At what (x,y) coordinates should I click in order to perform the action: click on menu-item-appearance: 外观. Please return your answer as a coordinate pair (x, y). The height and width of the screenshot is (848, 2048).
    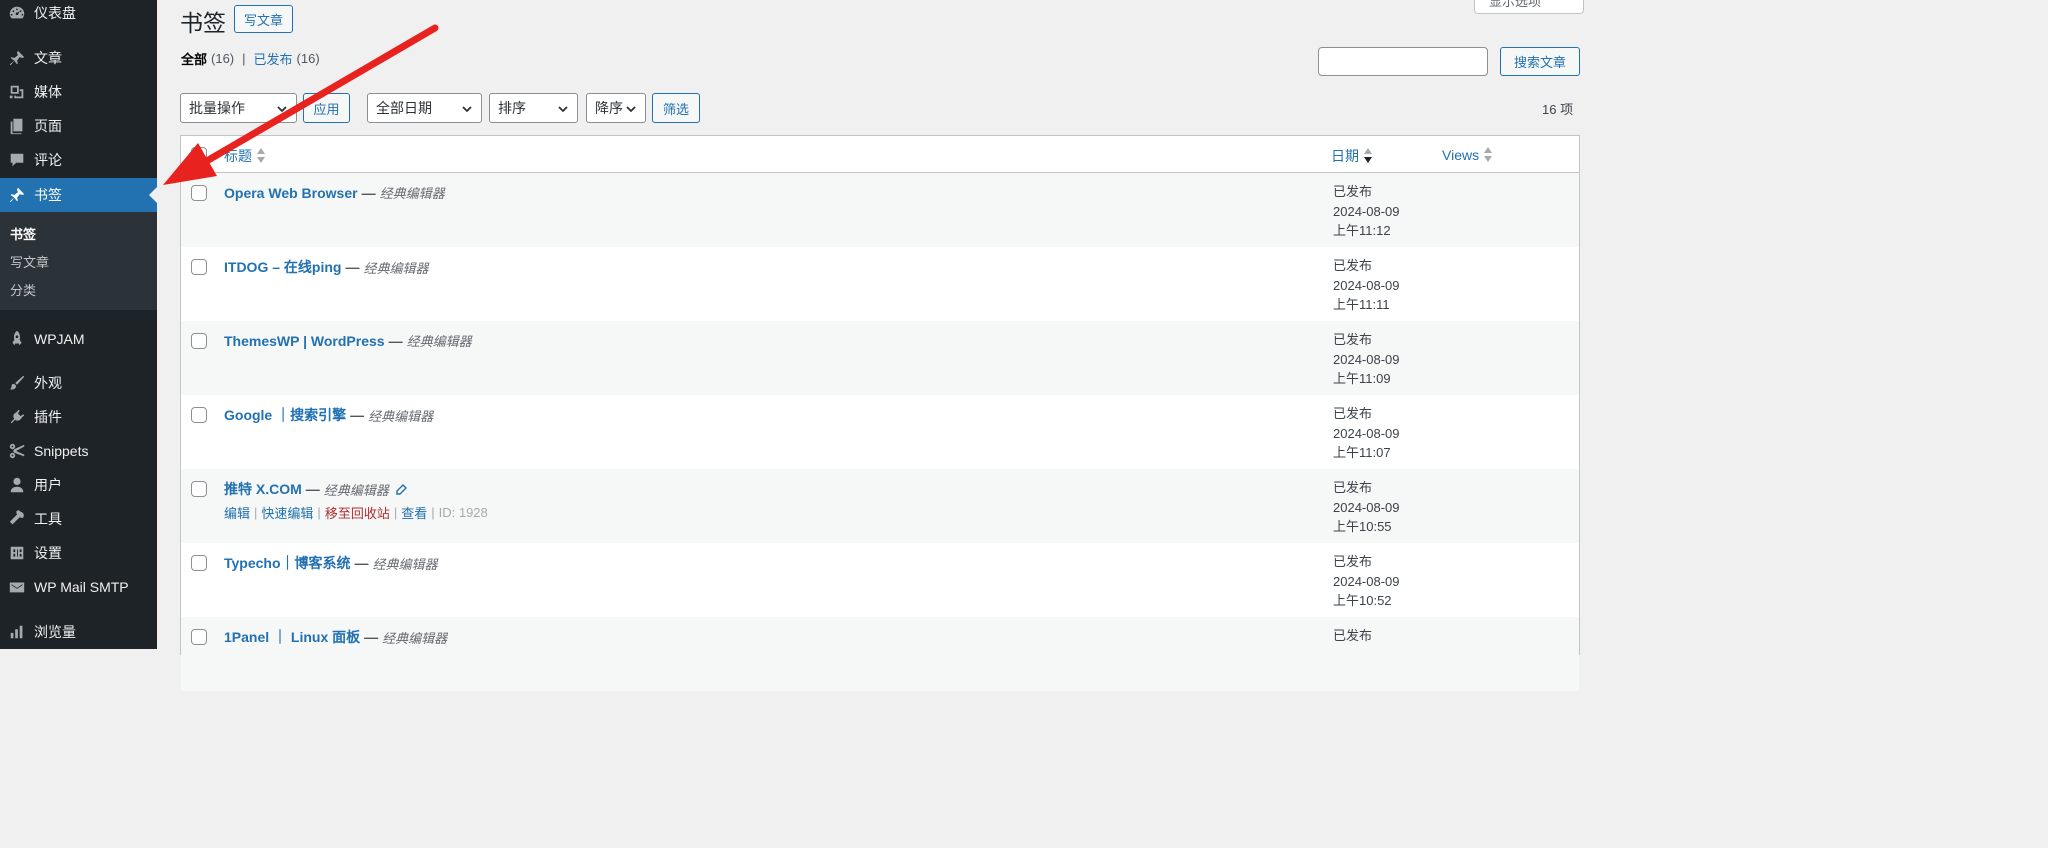
    Looking at the image, I should click on (78, 383).